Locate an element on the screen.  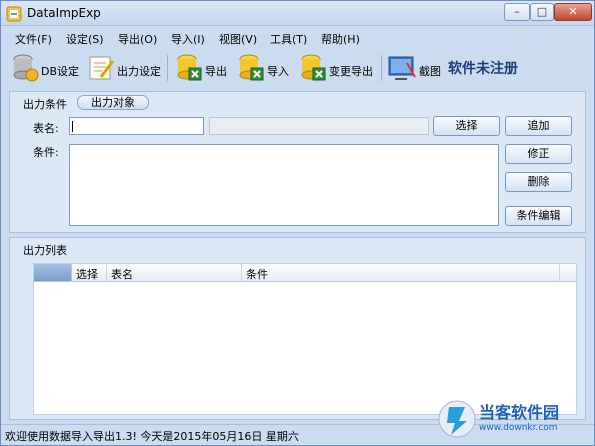
watermark-url: www.downkr.com is located at coordinates (518, 428).